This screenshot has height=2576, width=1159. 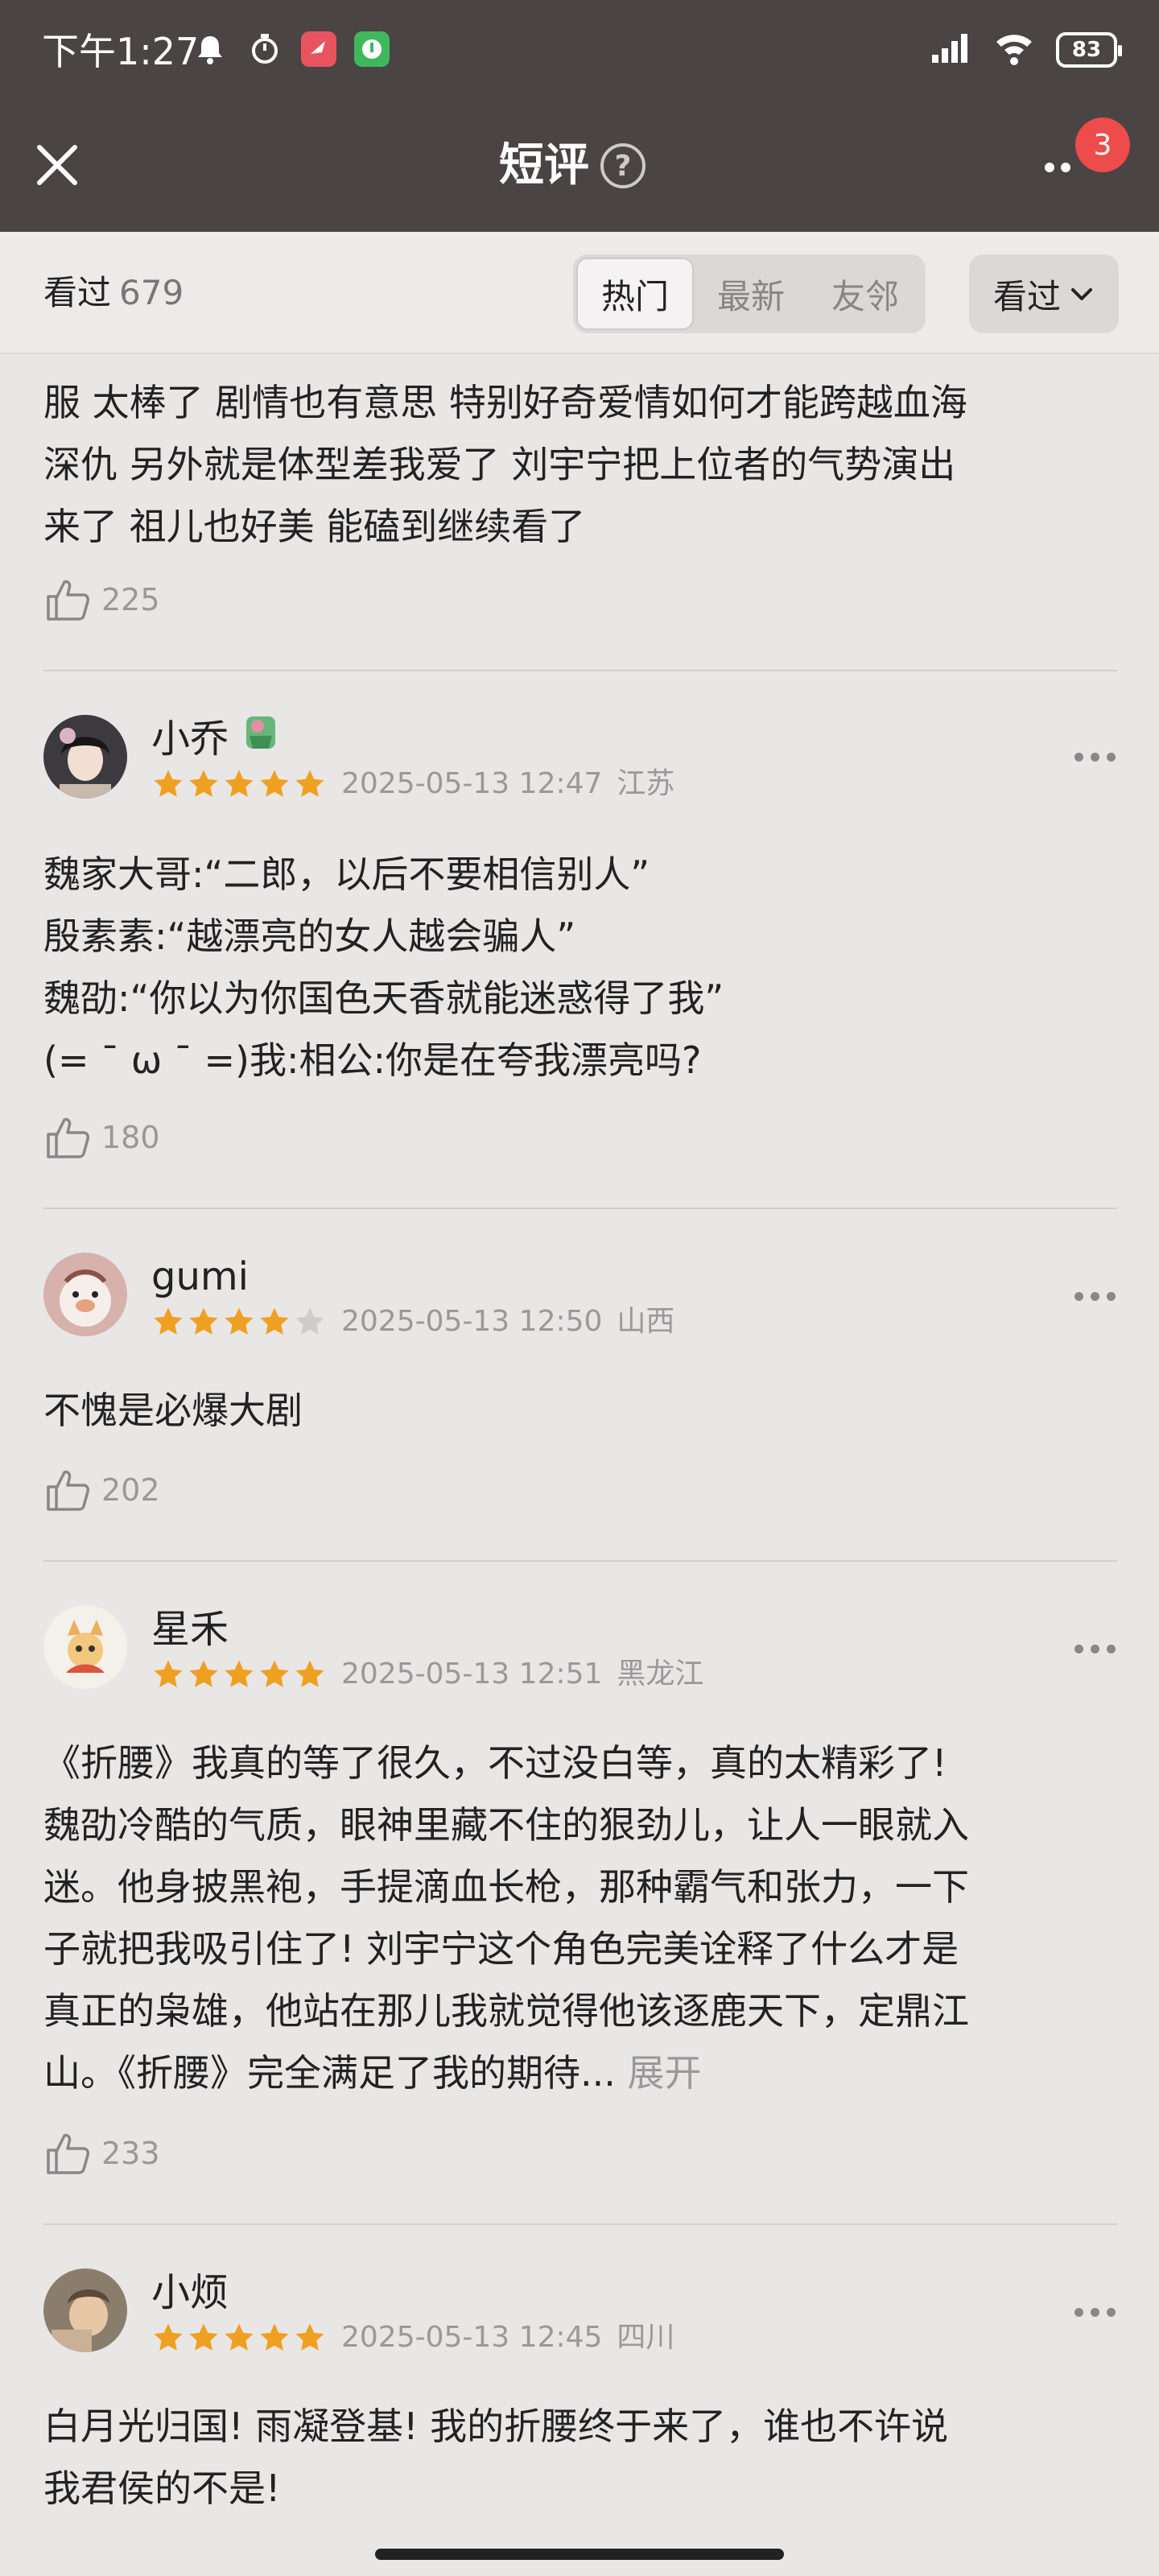 What do you see at coordinates (1044, 293) in the screenshot?
I see `watched-filter-dropdown: 看过` at bounding box center [1044, 293].